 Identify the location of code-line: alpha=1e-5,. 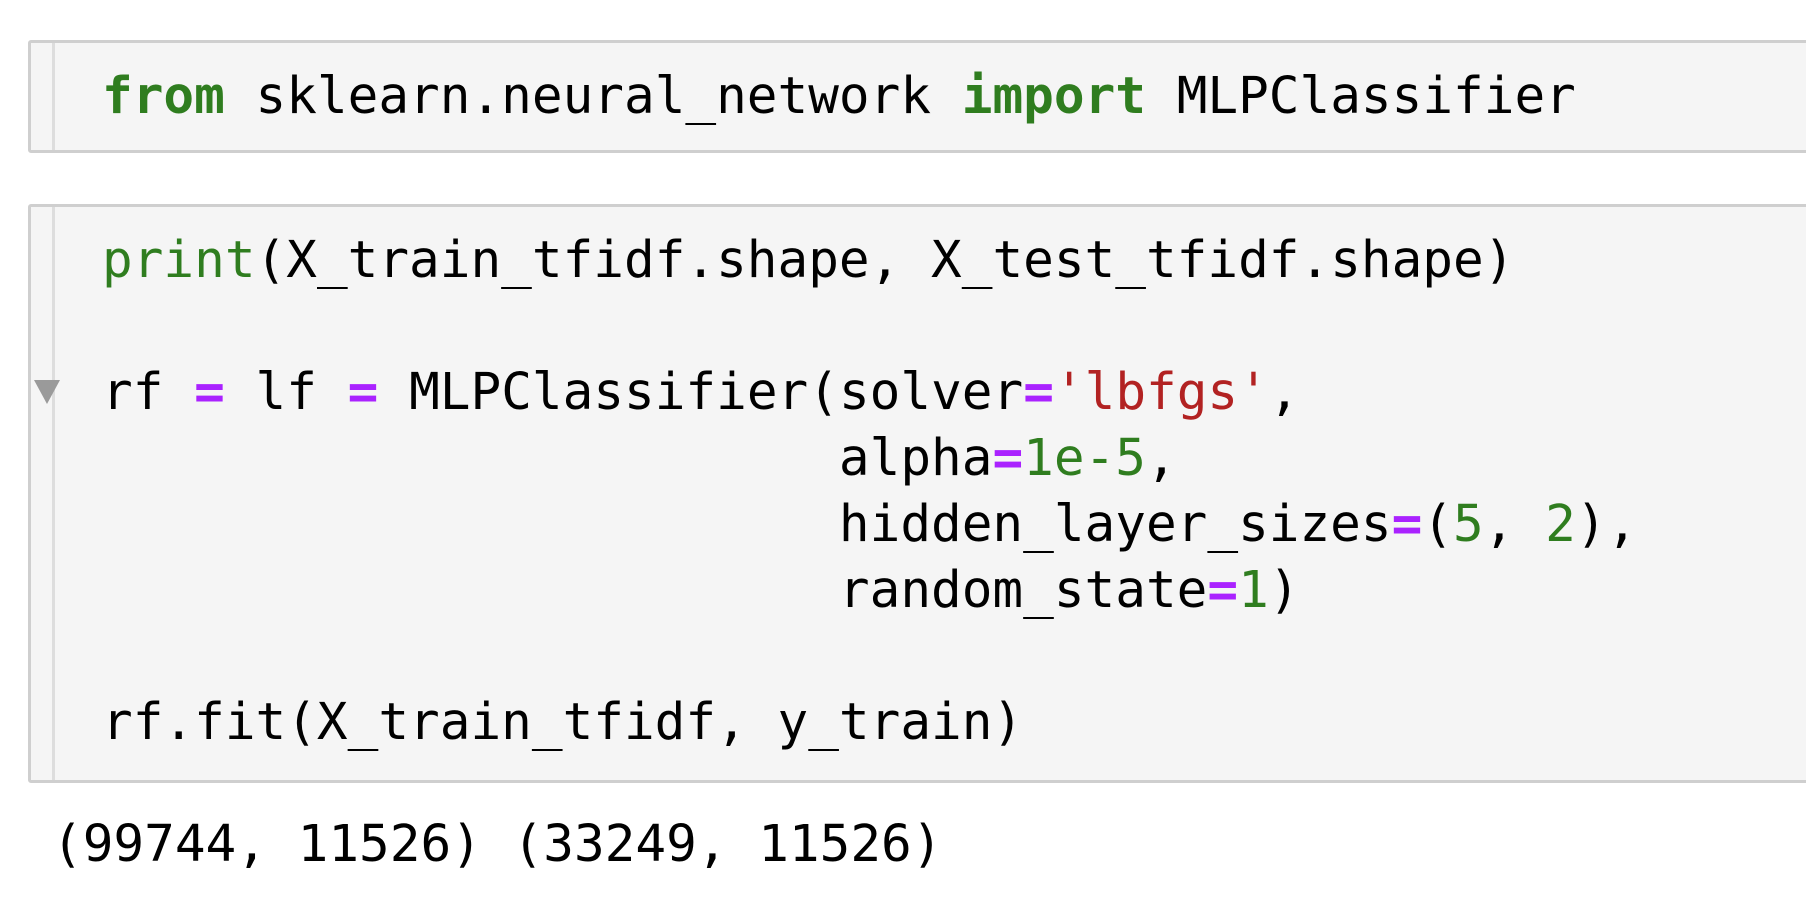
(869, 459).